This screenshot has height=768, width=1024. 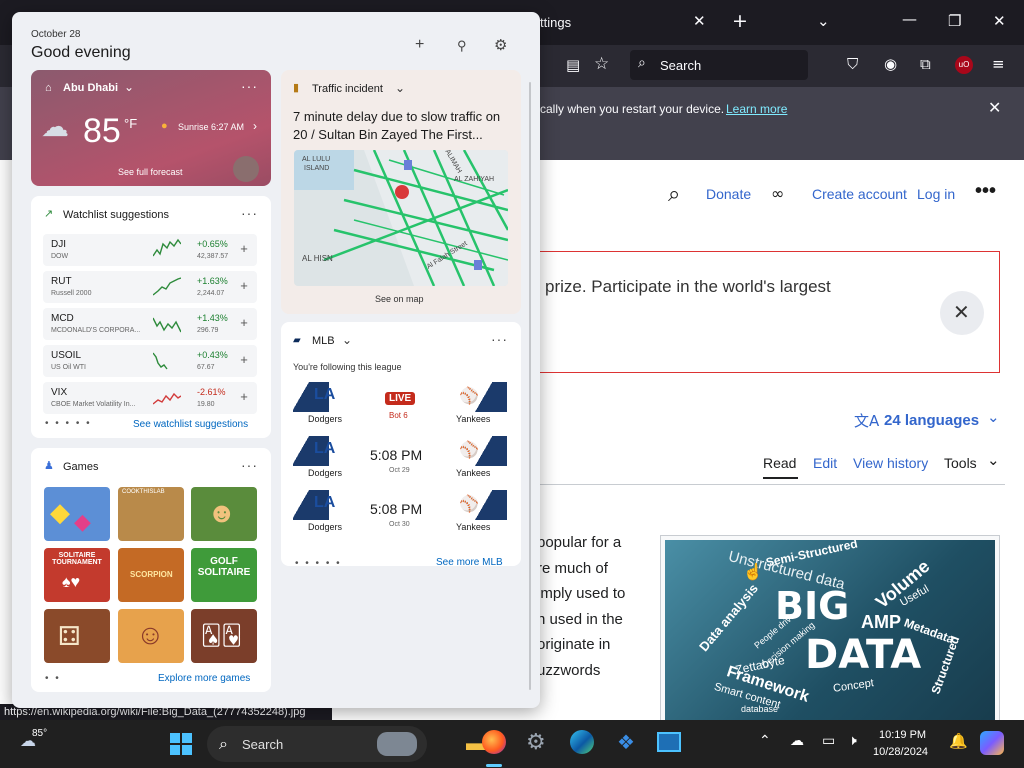 I want to click on profile-avatar, so click(x=246, y=169).